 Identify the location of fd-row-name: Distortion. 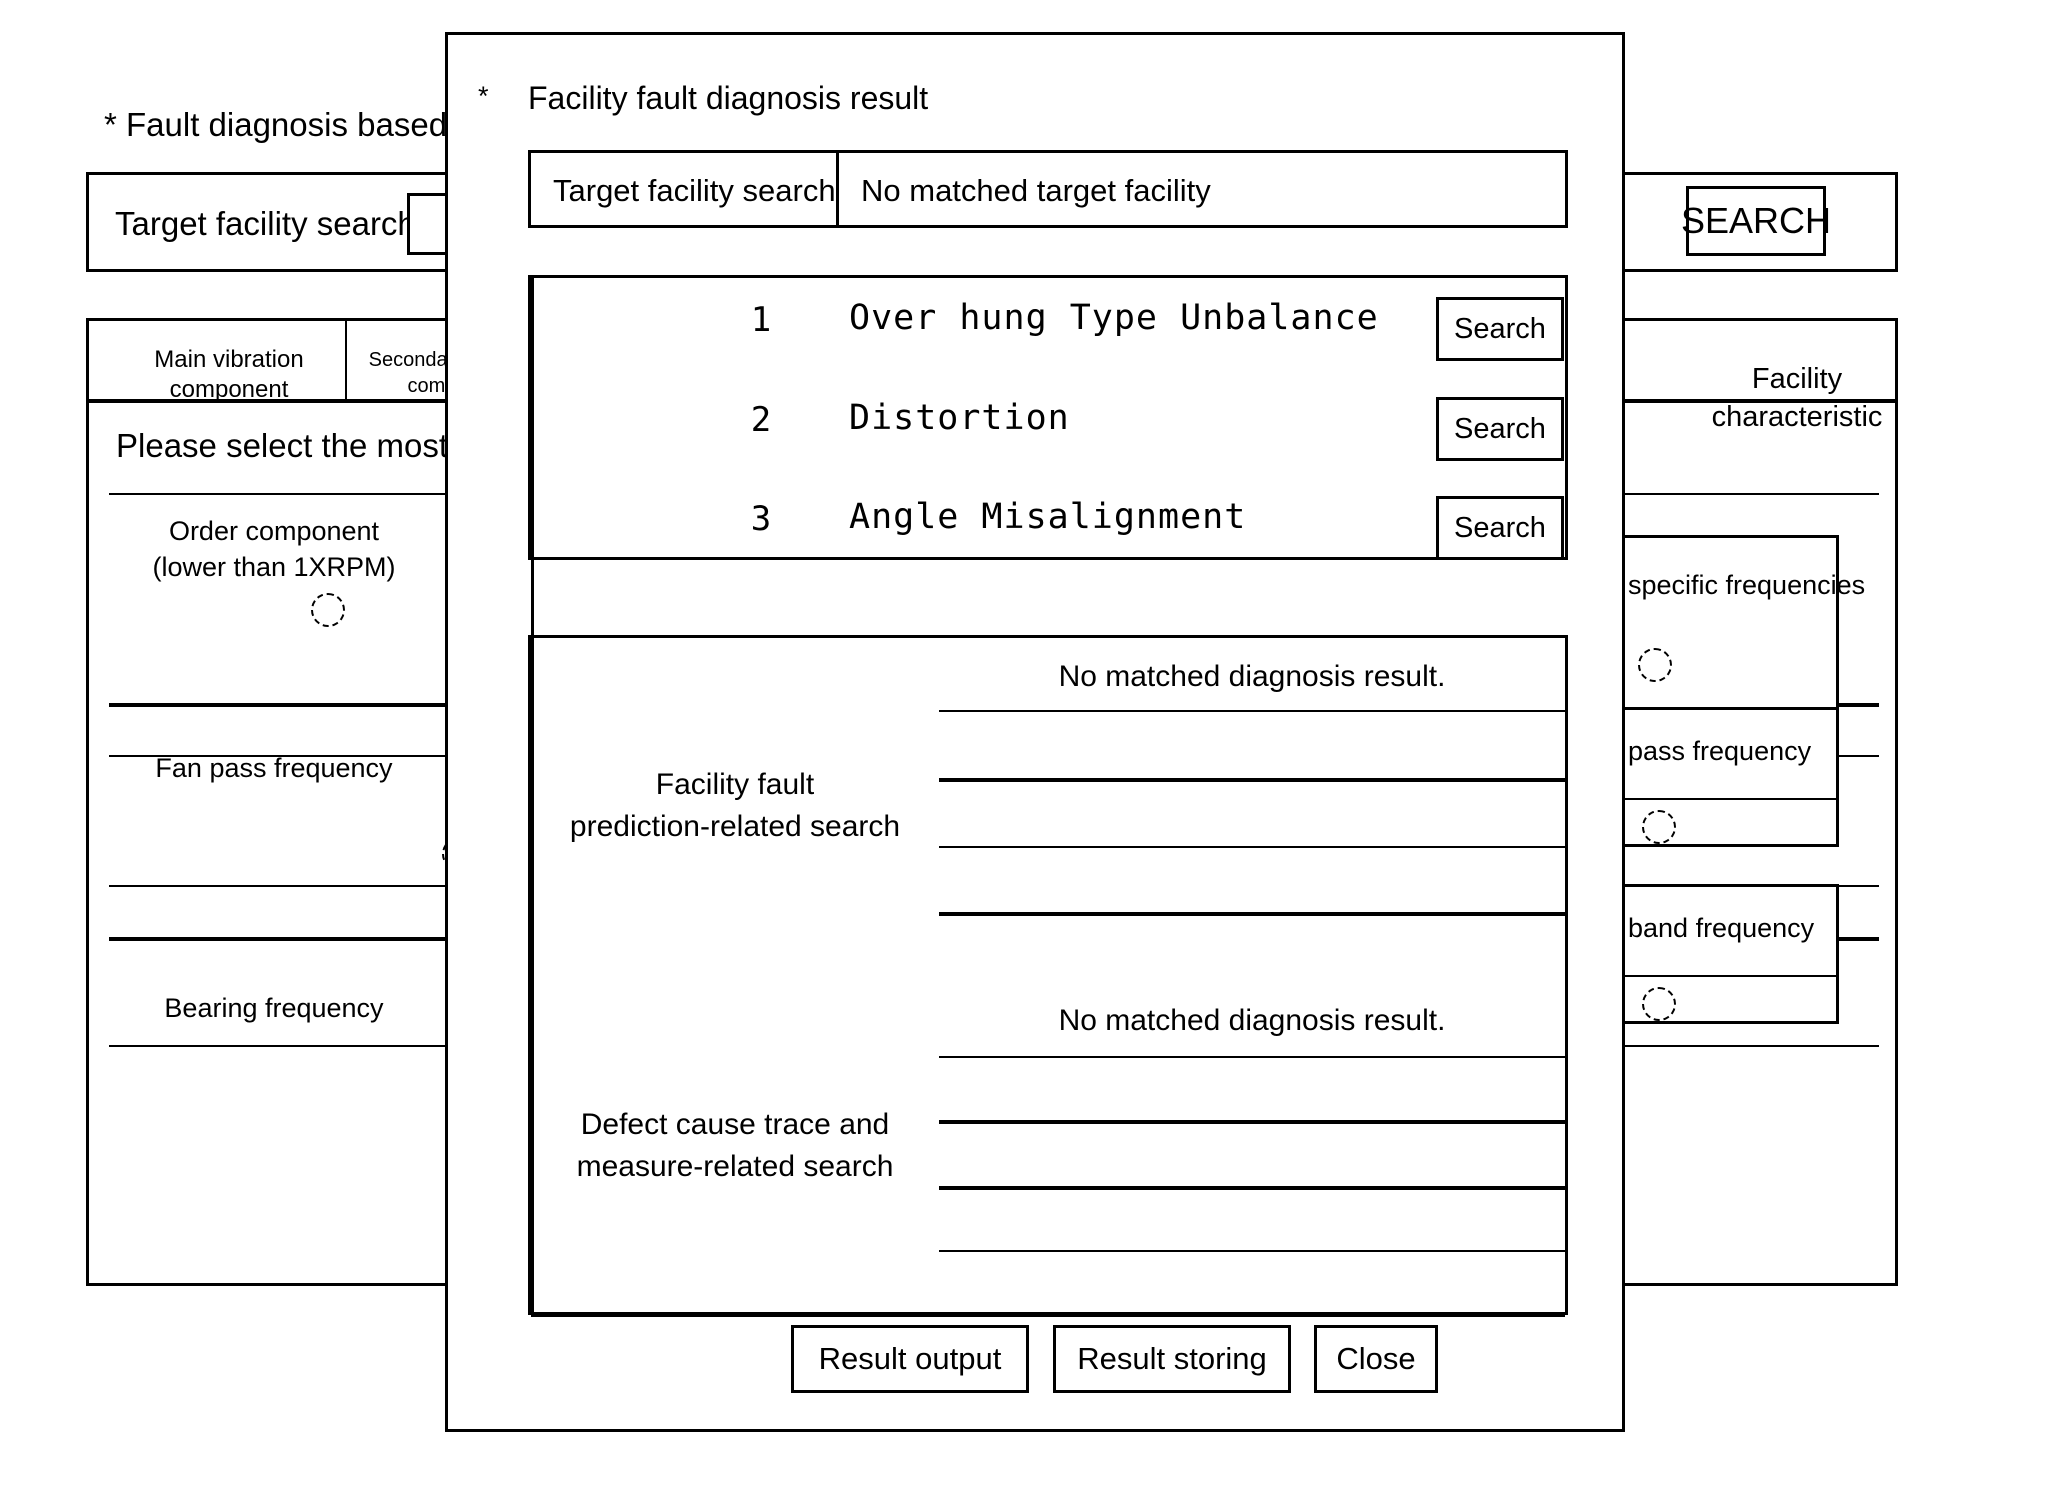
(959, 418).